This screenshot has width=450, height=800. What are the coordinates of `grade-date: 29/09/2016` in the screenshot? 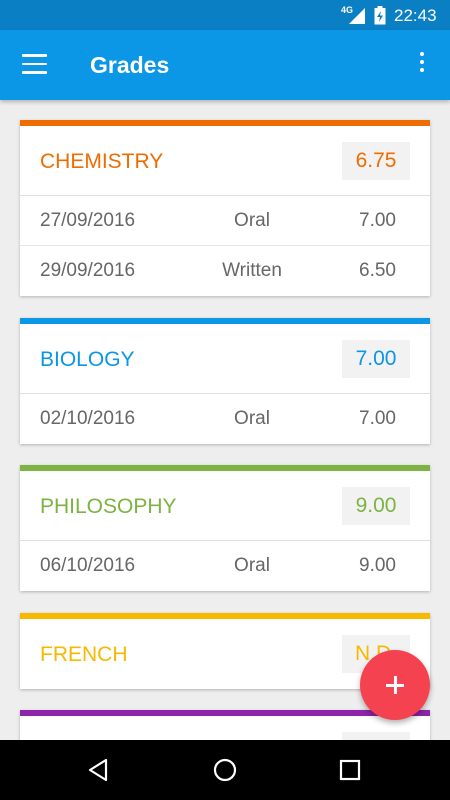 It's located at (88, 270).